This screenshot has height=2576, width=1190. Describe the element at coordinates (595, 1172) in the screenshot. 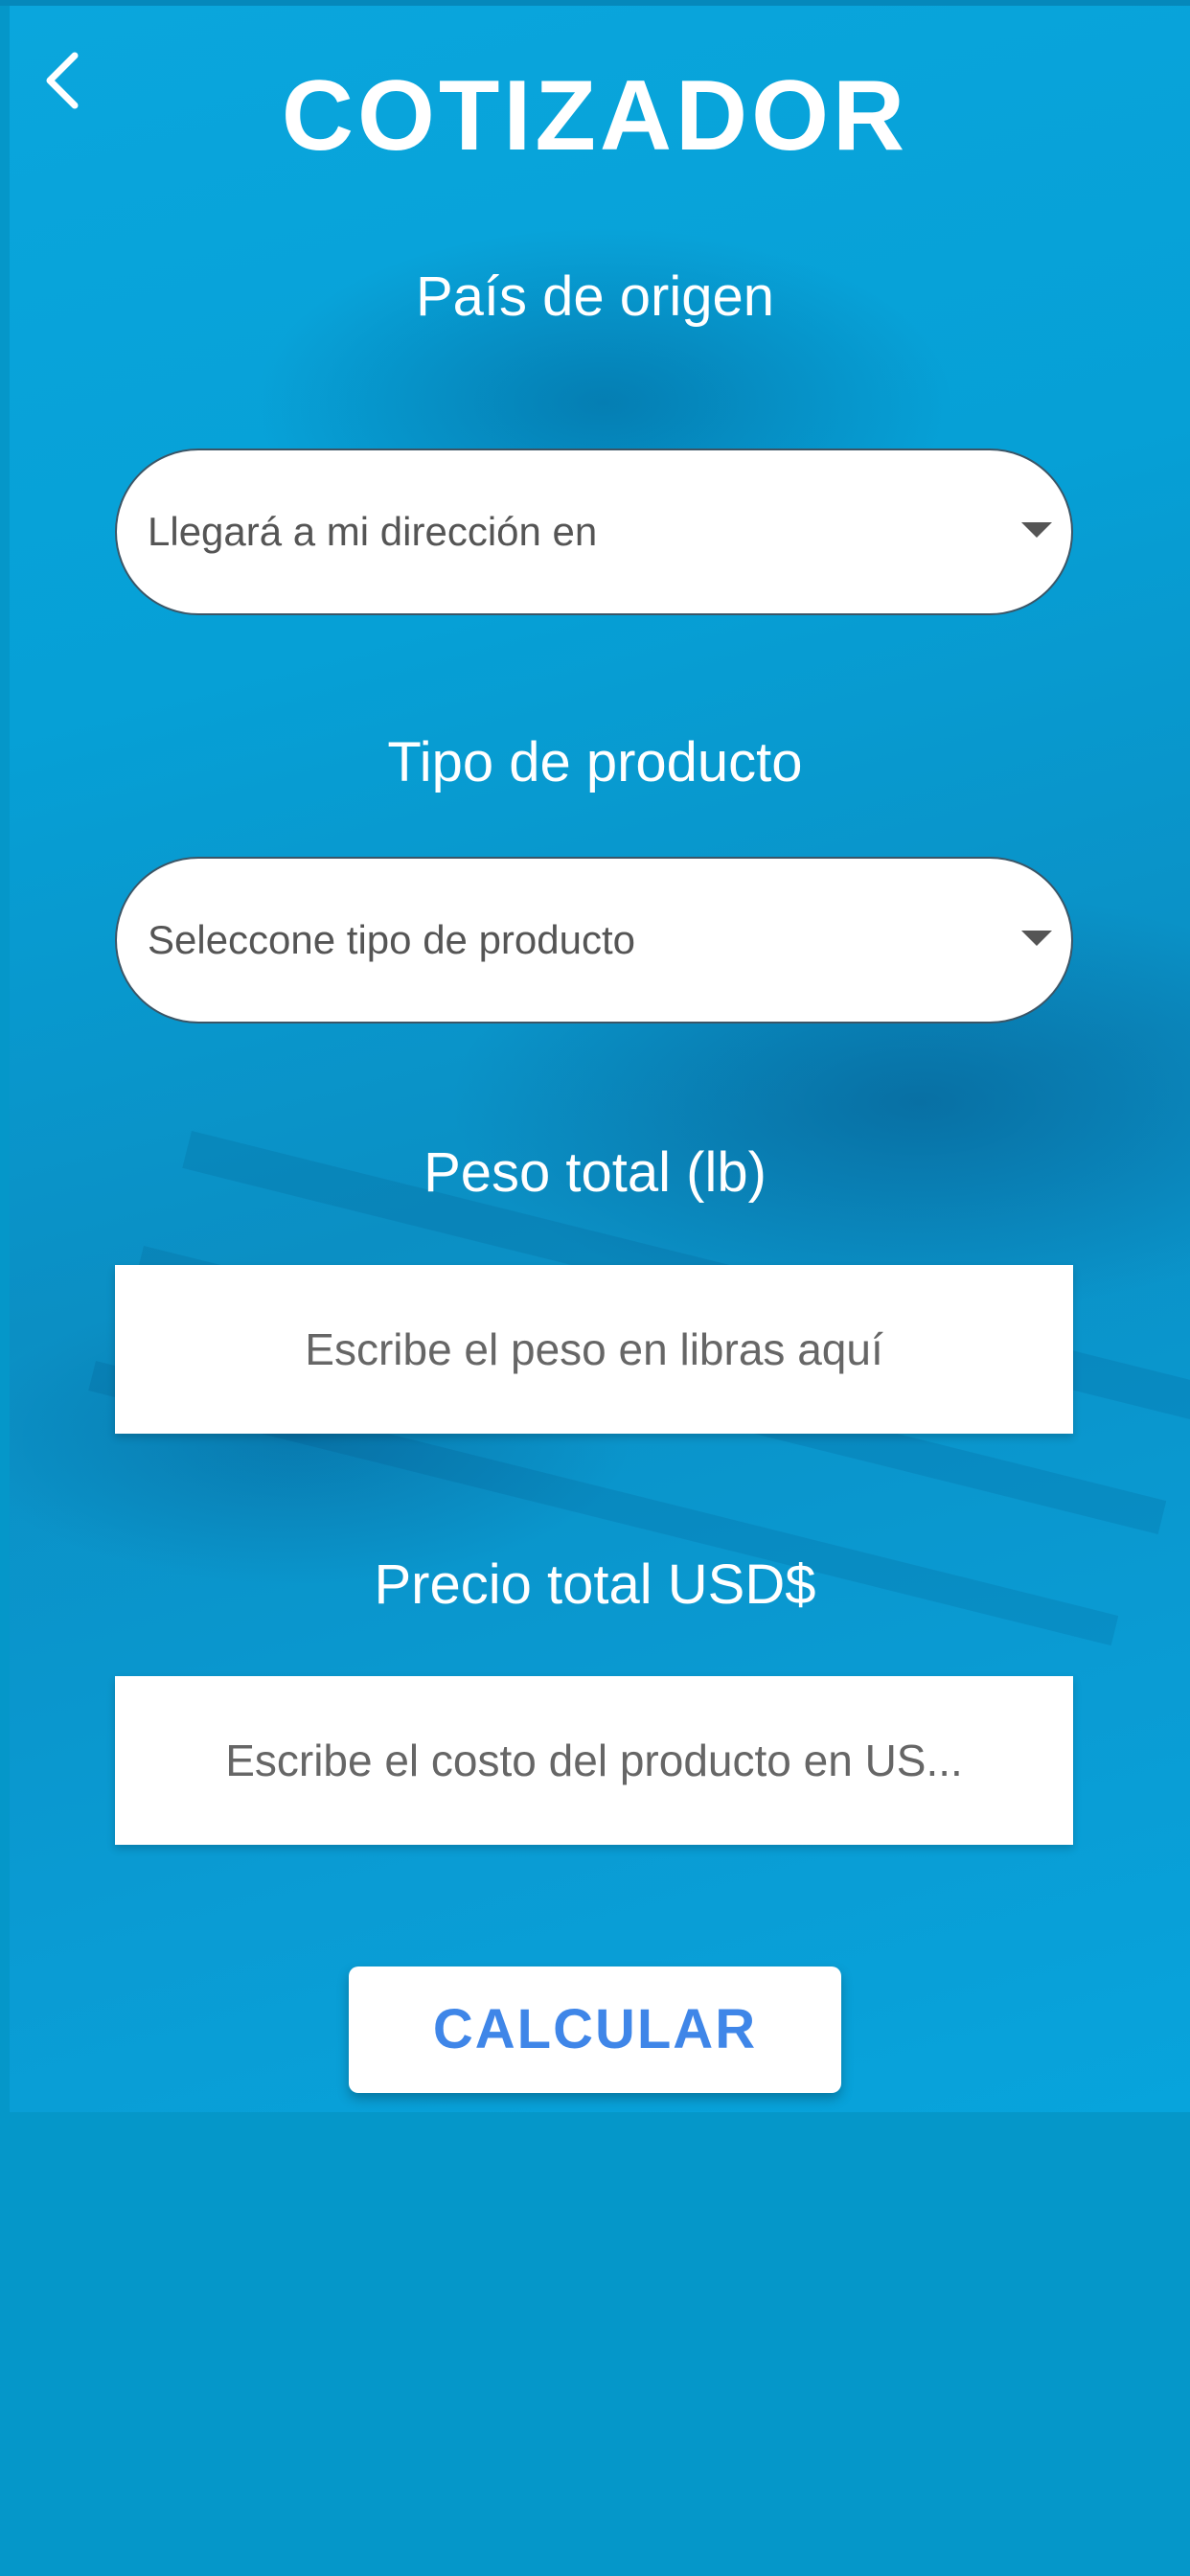

I see `weight-label: Peso total (lb)` at that location.